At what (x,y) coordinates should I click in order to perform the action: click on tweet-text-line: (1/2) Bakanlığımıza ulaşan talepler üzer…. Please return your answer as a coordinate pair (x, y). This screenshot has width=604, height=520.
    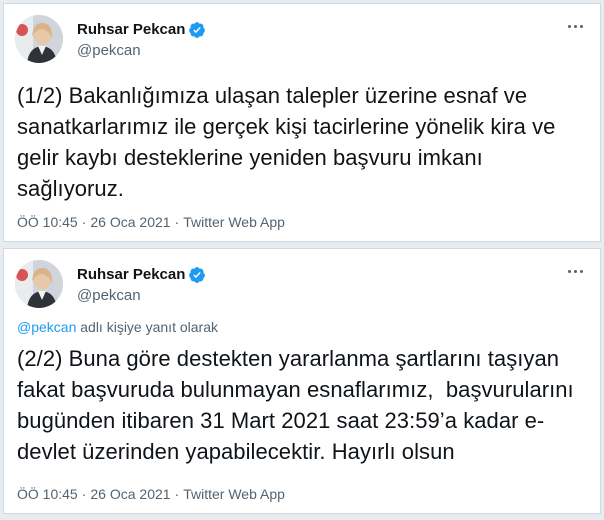
    Looking at the image, I should click on (272, 95).